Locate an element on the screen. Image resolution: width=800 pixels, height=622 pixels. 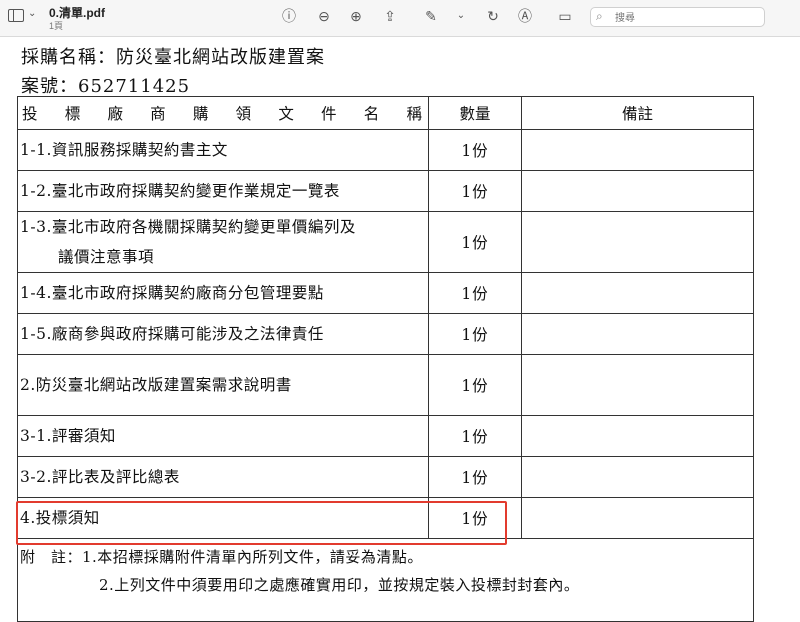
table-row: 1-5.廠商參與政府採購可能涉及之法律責任 1份 is located at coordinates (385, 334).